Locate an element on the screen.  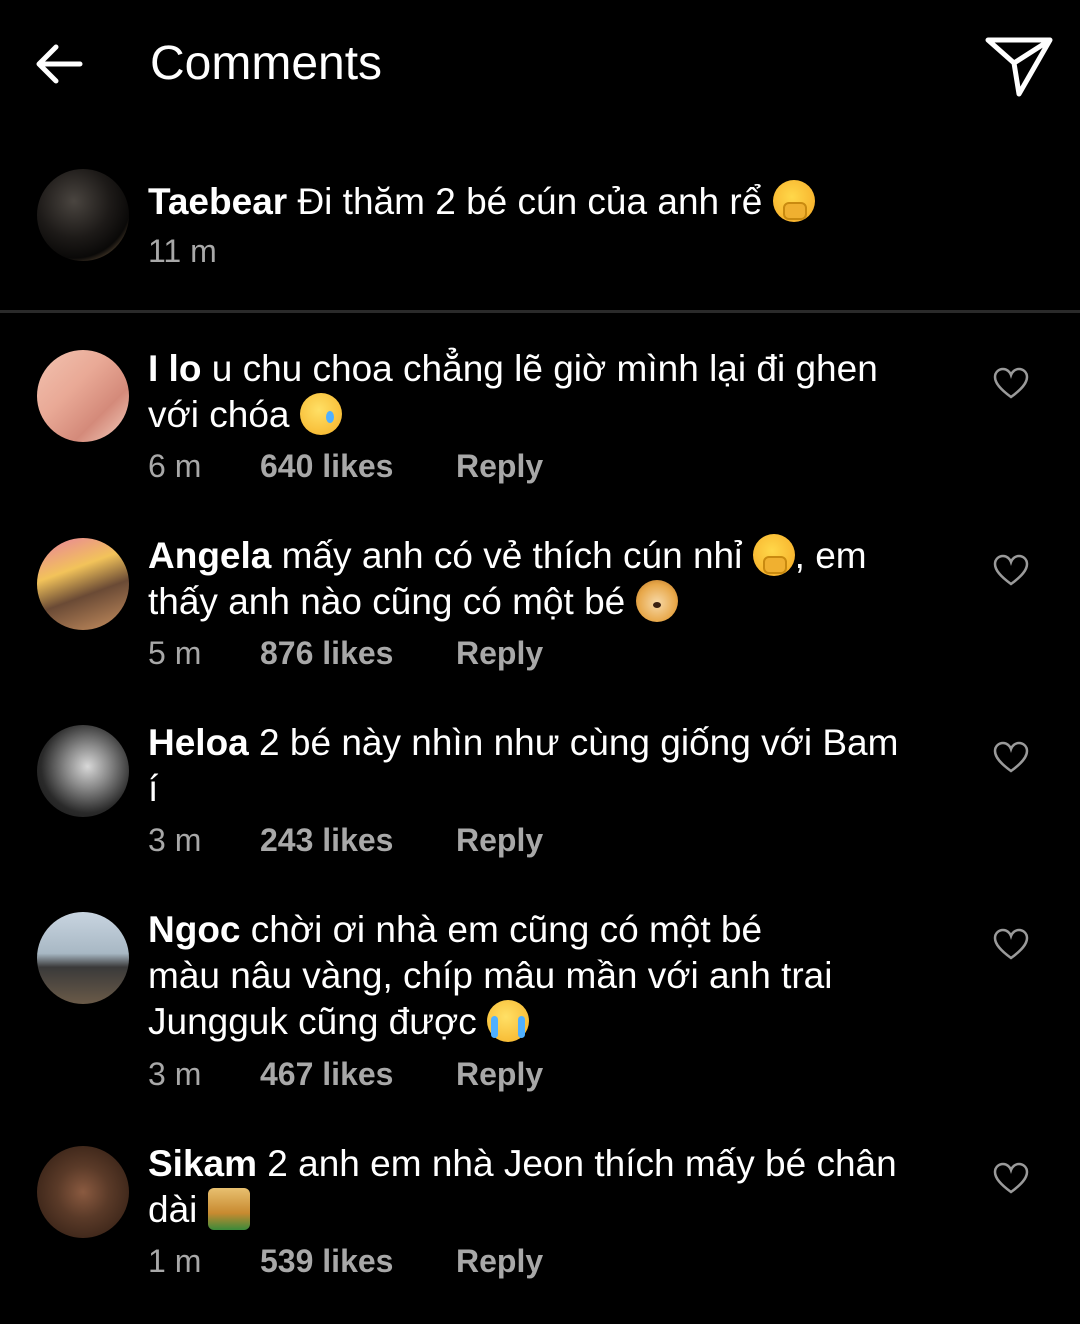
comment-body: mấy anh có vẻ thích cún nhỉ is located at coordinates (512, 555).